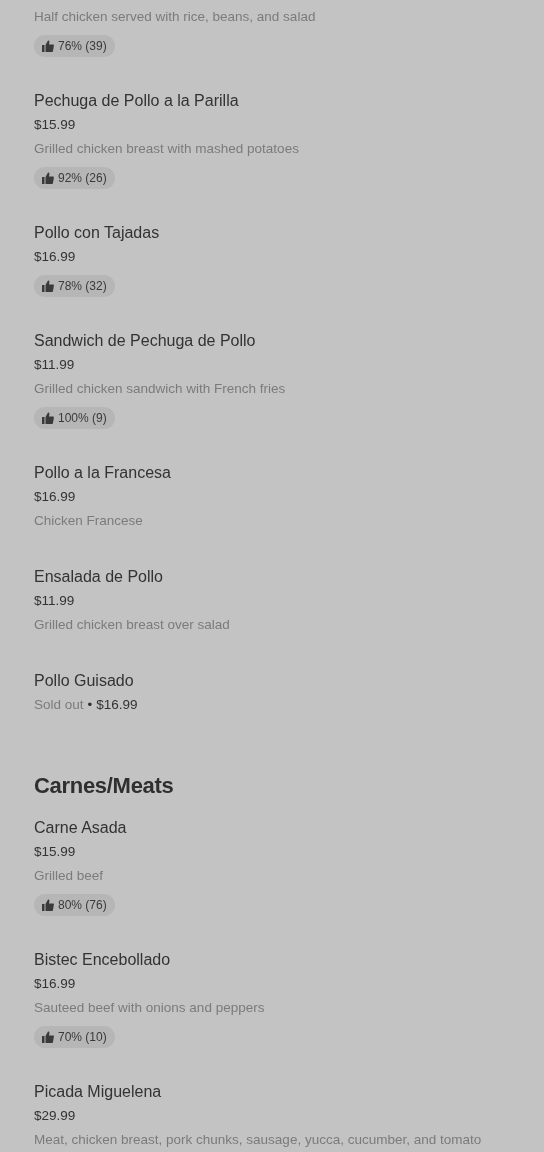 The width and height of the screenshot is (544, 1152). I want to click on item-name: Sandwich de Pechuga de Pollo, so click(145, 341).